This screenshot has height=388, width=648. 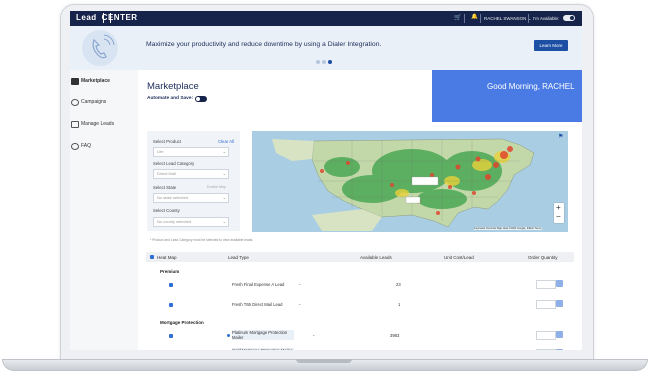 What do you see at coordinates (572, 18) in the screenshot?
I see `toggle-knob` at bounding box center [572, 18].